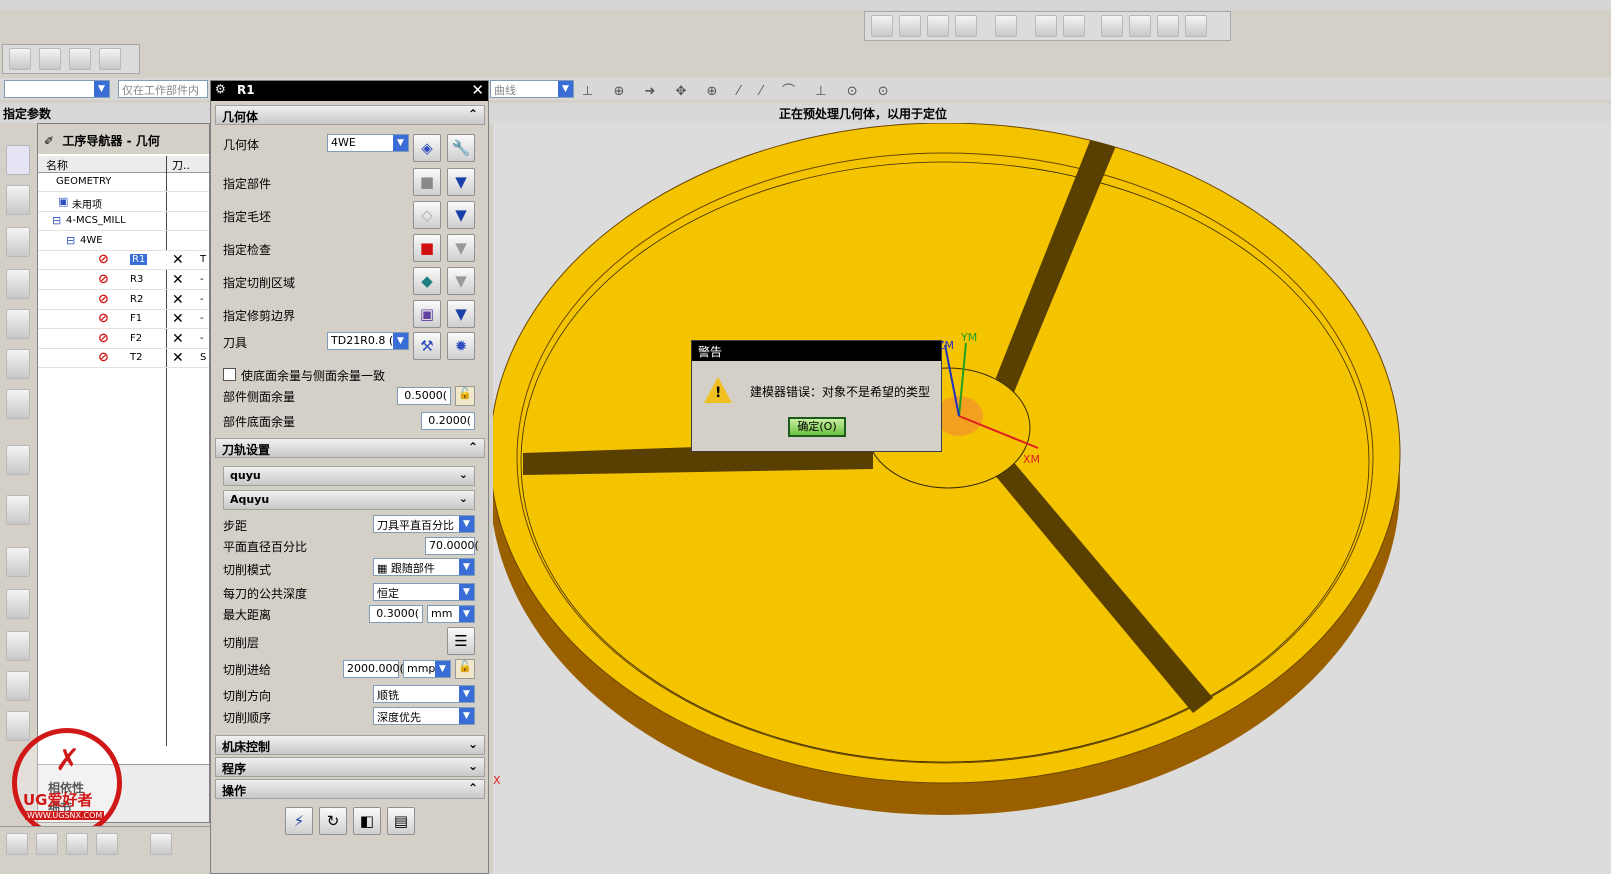 This screenshot has height=874, width=1611. What do you see at coordinates (350, 115) in the screenshot?
I see `geometry-section-header: 几何体 ⌃` at bounding box center [350, 115].